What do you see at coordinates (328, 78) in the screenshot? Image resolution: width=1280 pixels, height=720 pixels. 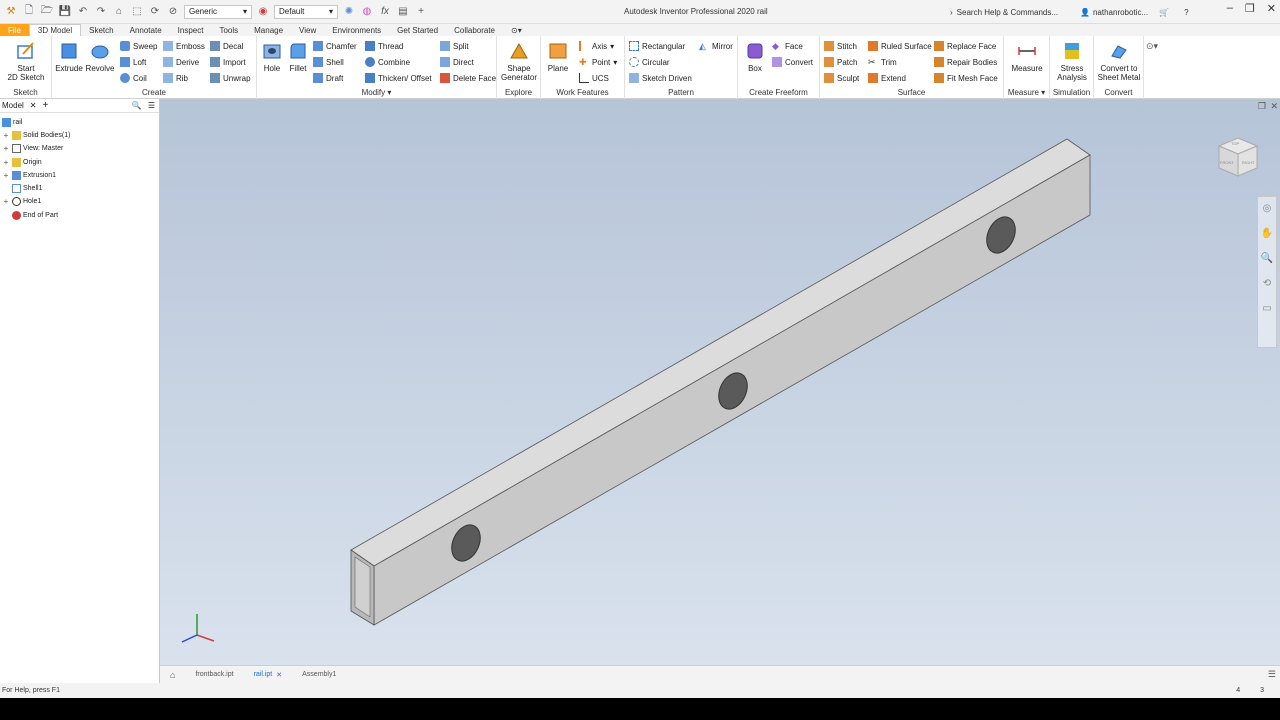 I see `draft-button: Draft` at bounding box center [328, 78].